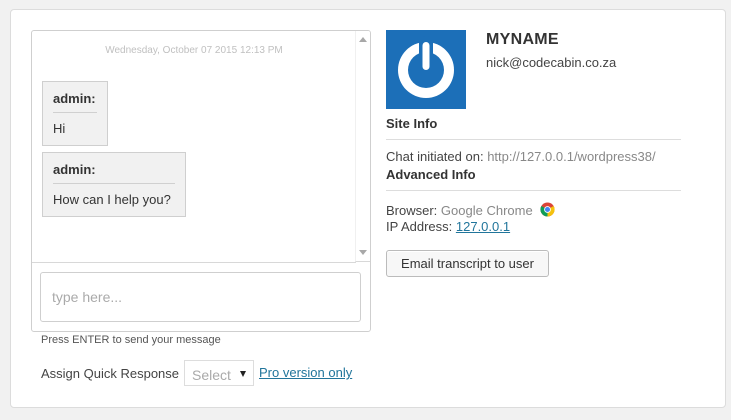  What do you see at coordinates (547, 211) in the screenshot?
I see `chrome-icon` at bounding box center [547, 211].